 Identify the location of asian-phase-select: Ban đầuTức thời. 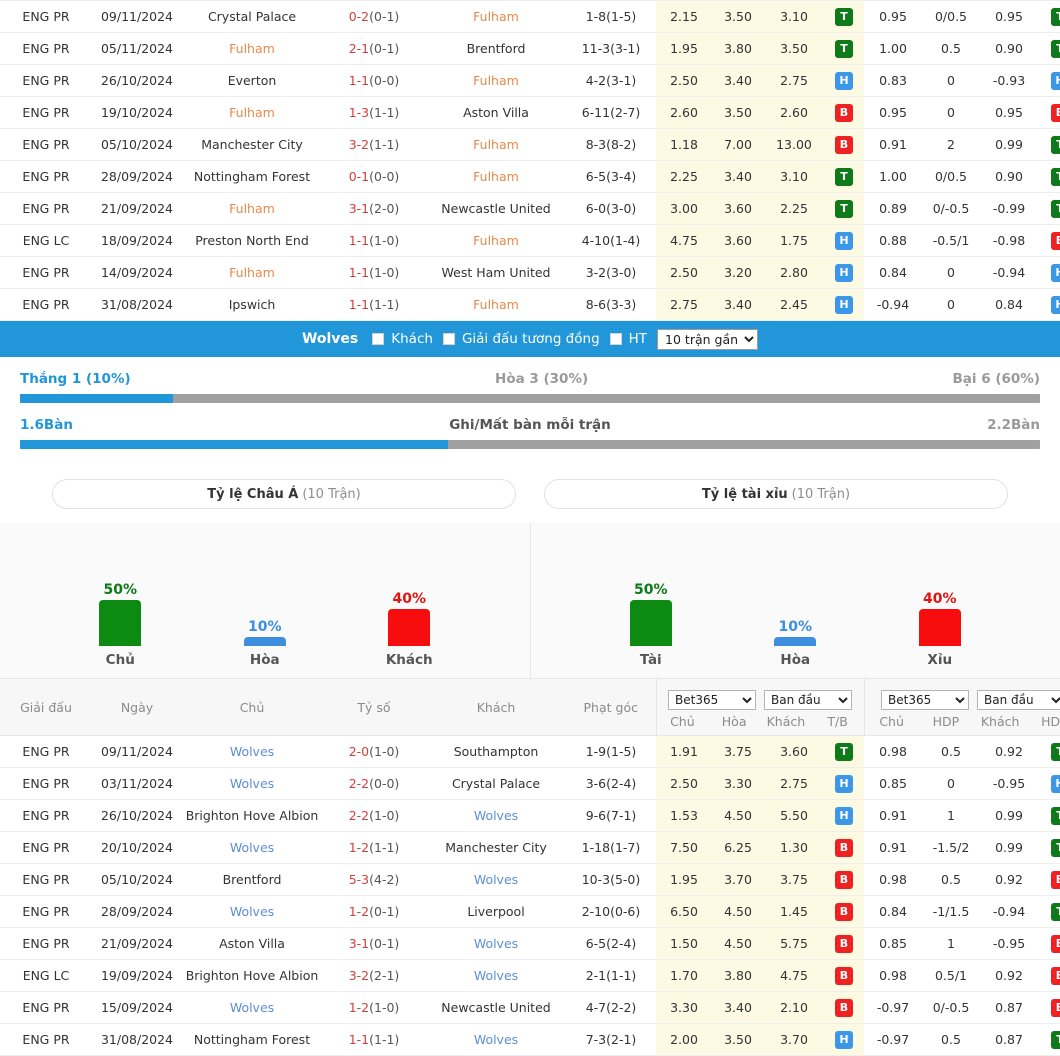
(808, 700).